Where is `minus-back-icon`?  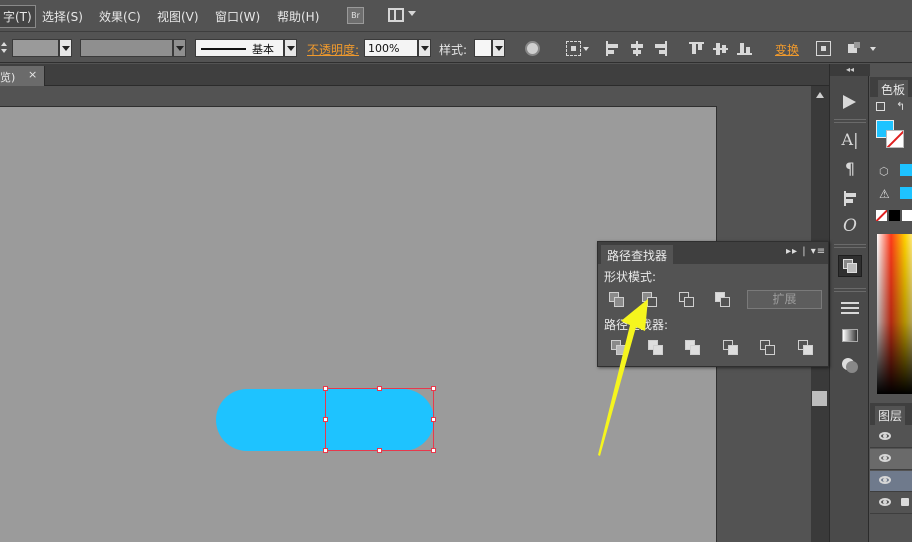
minus-back-icon is located at coordinates (806, 348).